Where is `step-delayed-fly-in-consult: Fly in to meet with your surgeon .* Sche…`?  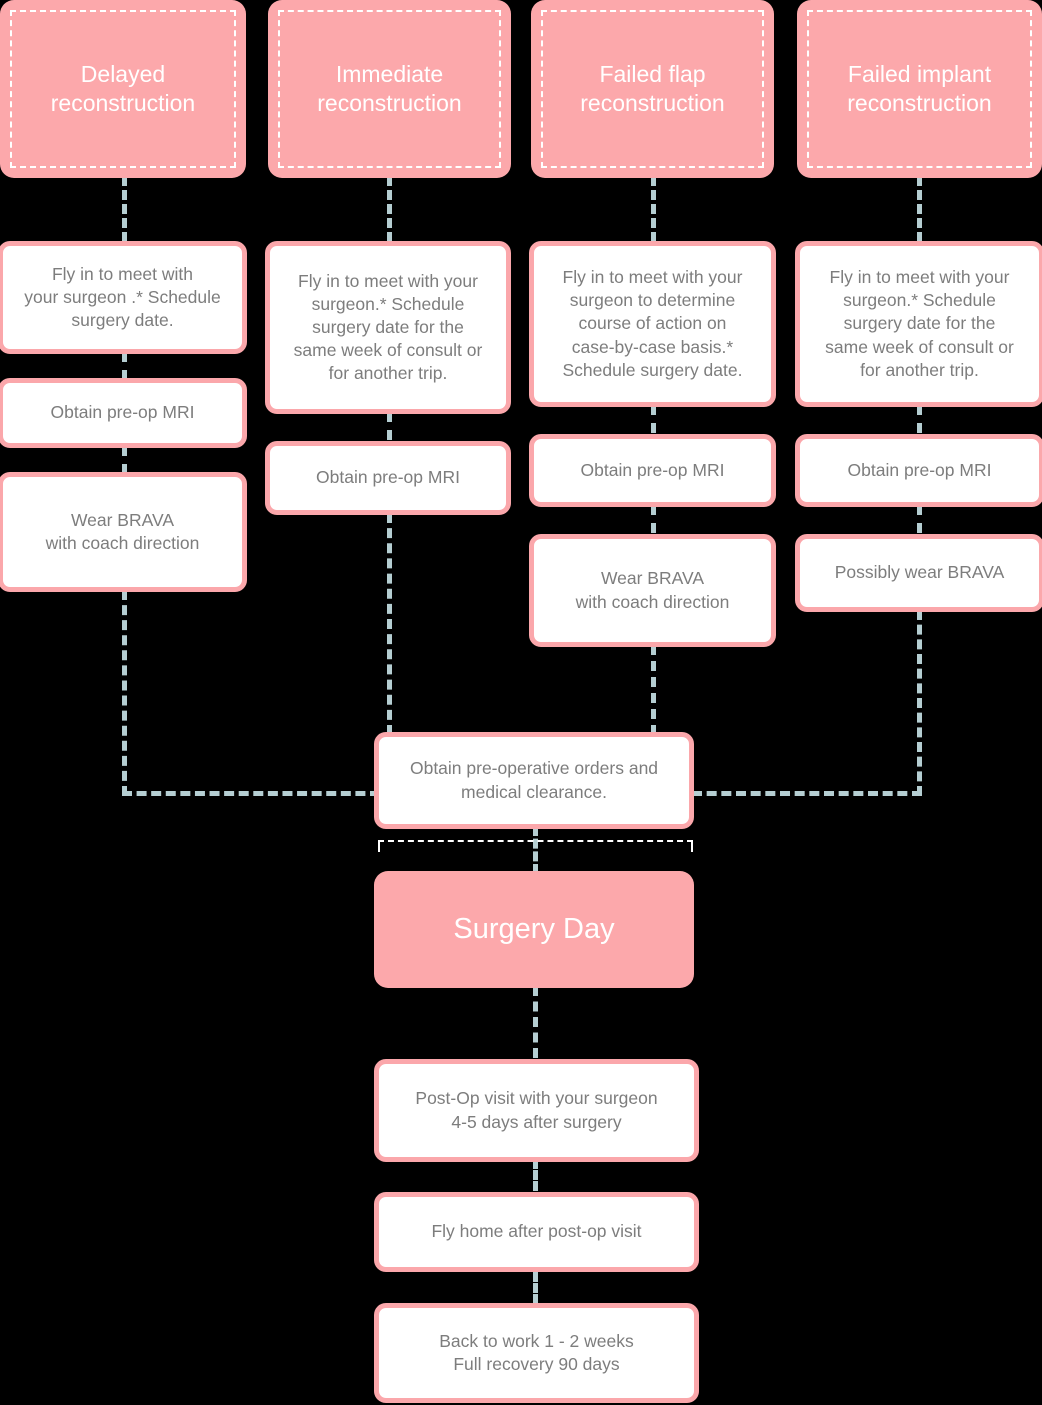
step-delayed-fly-in-consult: Fly in to meet with your surgeon .* Sche… is located at coordinates (123, 297).